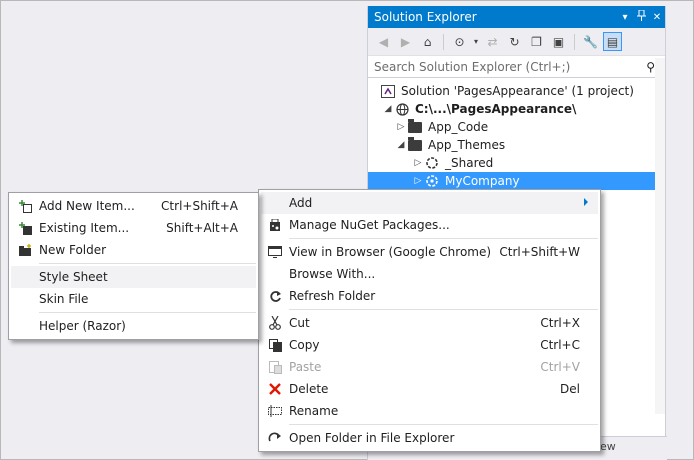  What do you see at coordinates (275, 367) in the screenshot?
I see `paste-icon` at bounding box center [275, 367].